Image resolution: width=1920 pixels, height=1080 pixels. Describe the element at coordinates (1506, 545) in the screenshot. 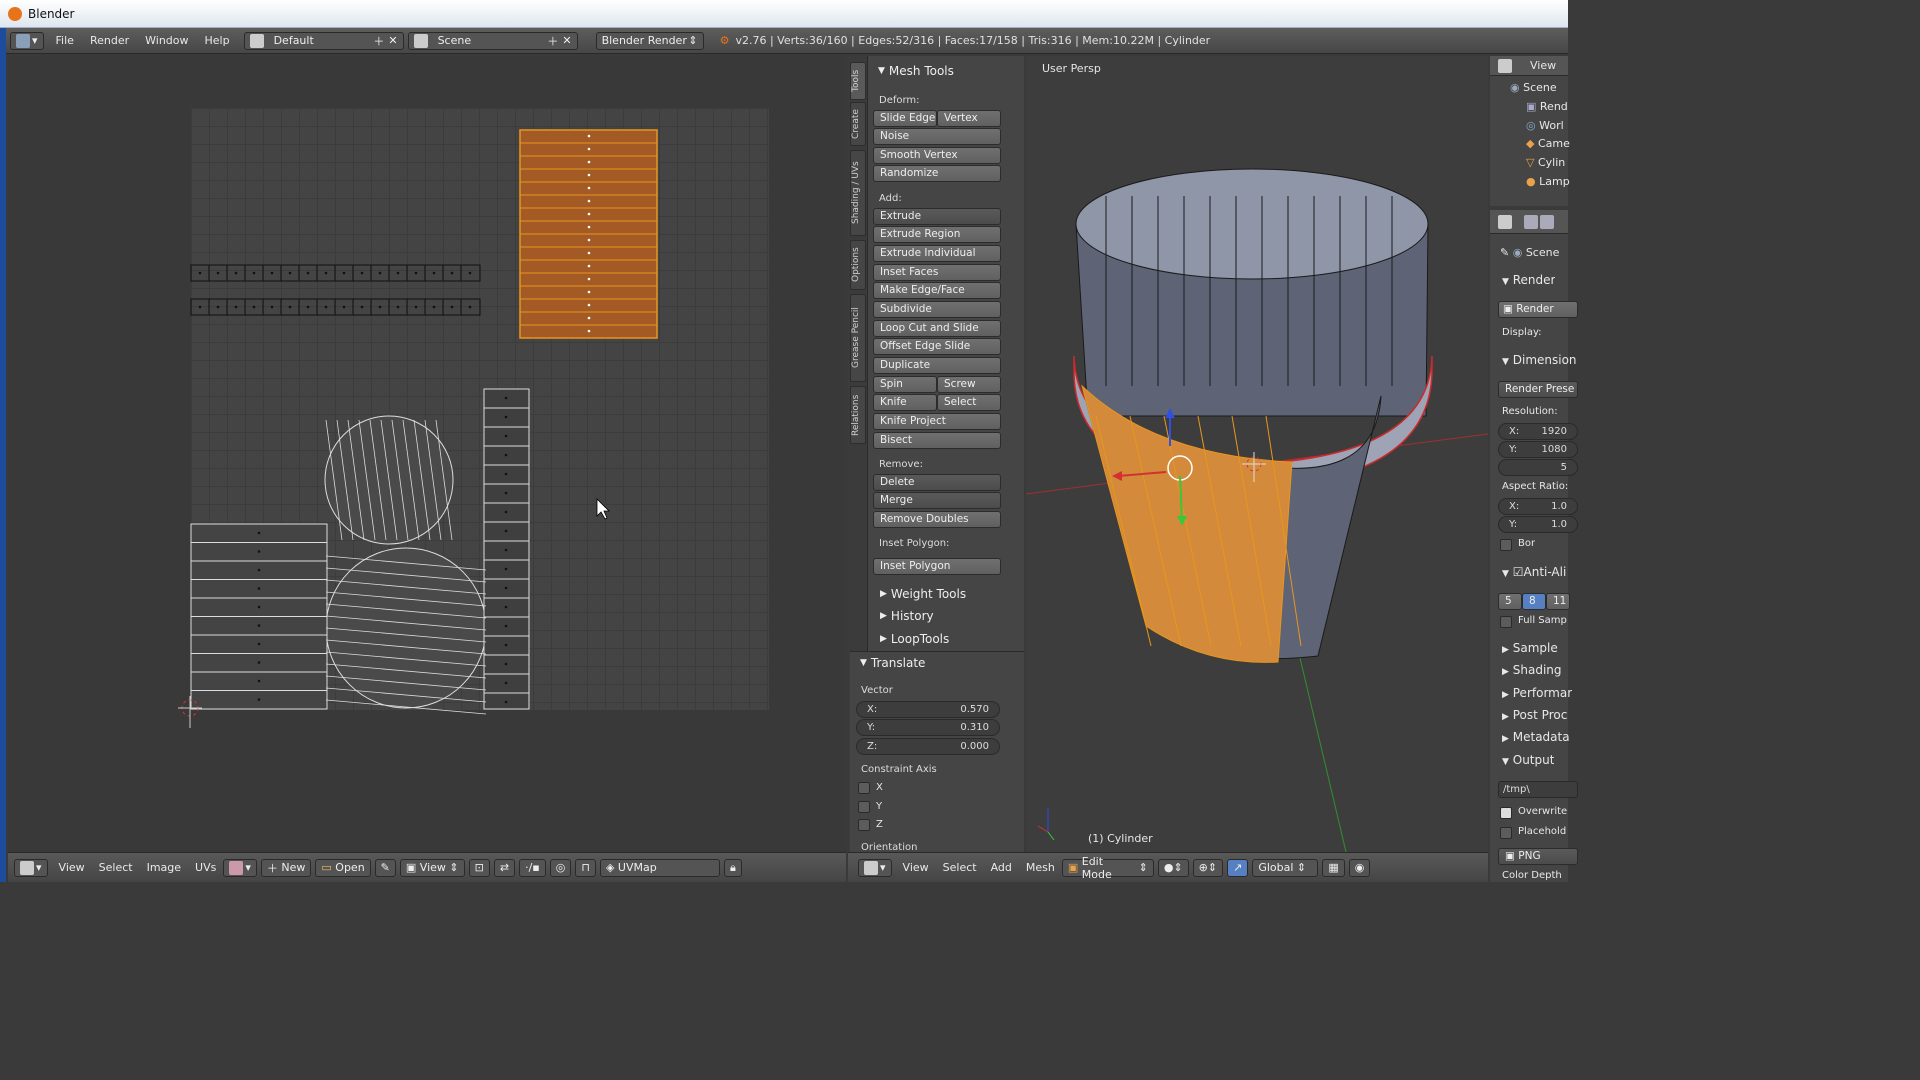

I see `border-checkbox` at that location.